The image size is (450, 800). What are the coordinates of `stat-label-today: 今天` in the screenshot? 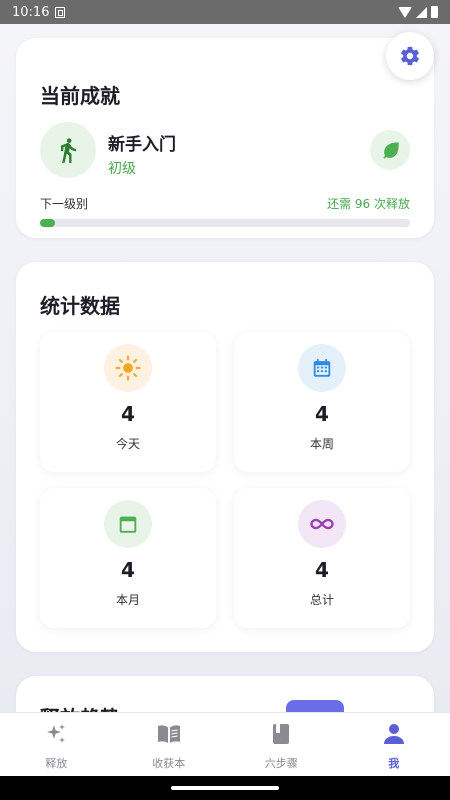 It's located at (127, 444).